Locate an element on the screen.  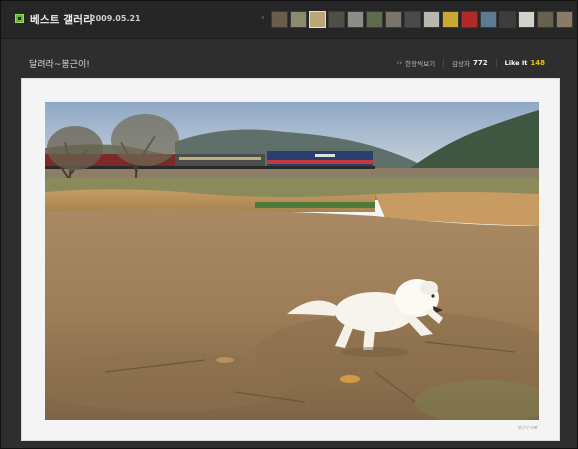
gallery-logo-icon is located at coordinates (19, 18).